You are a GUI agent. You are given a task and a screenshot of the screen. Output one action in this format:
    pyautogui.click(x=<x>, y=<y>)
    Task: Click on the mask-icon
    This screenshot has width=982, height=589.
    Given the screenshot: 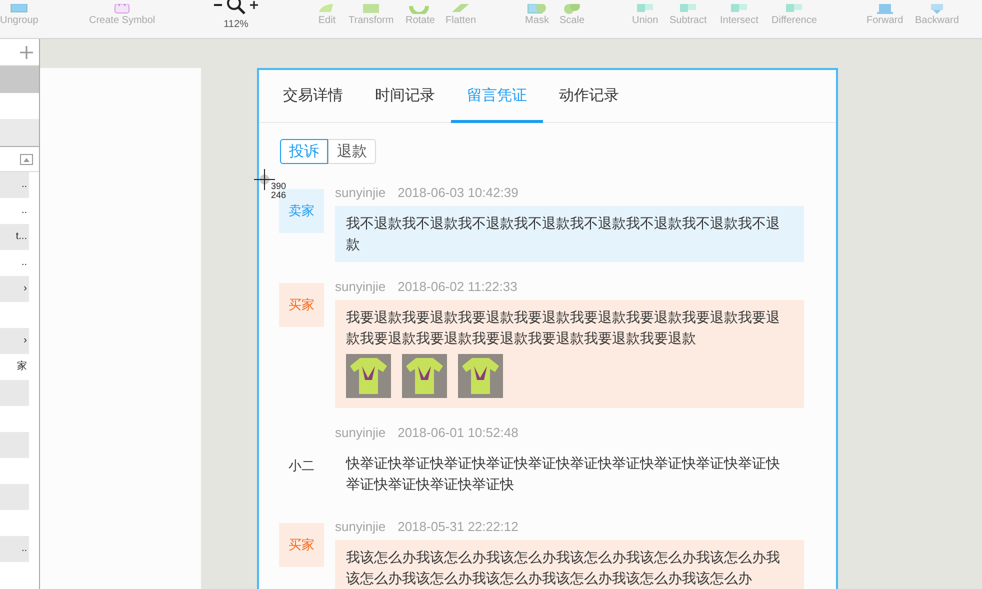 What is the action you would take?
    pyautogui.click(x=537, y=9)
    